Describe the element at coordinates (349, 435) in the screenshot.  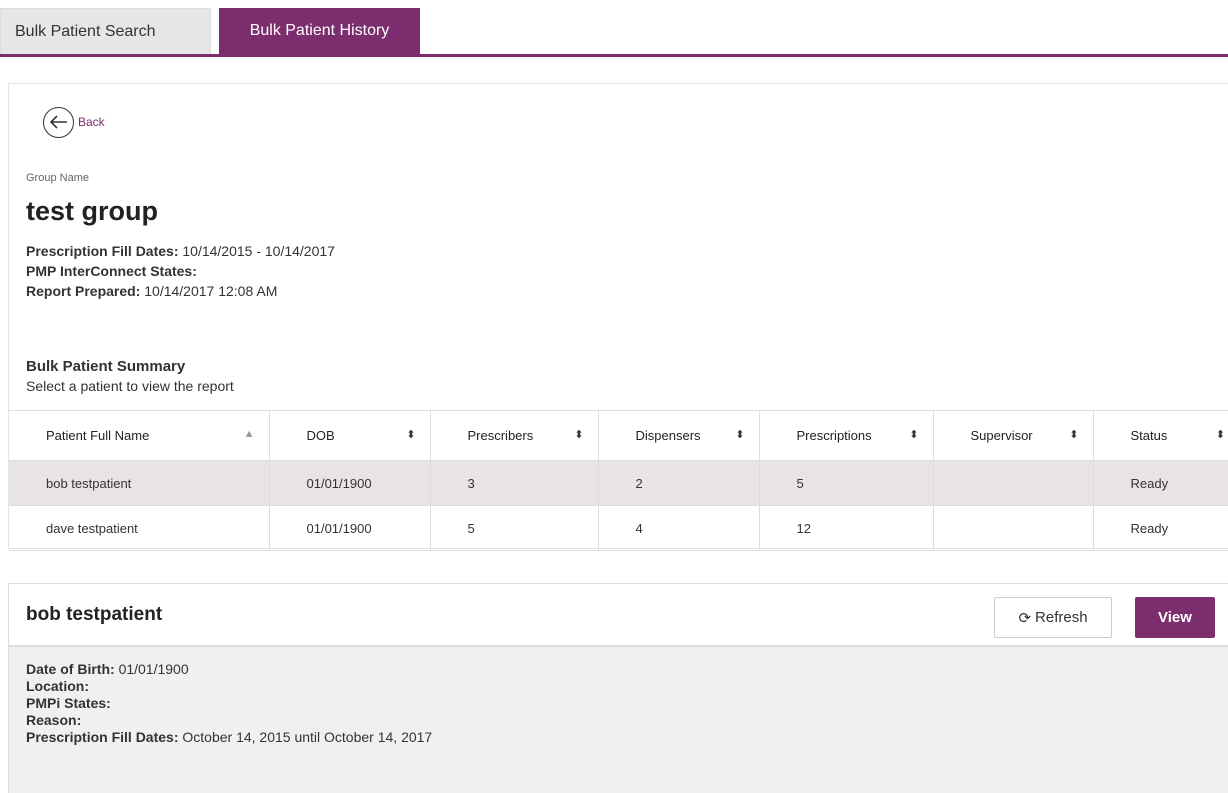
I see `column-header-dob: DOB ⬍` at that location.